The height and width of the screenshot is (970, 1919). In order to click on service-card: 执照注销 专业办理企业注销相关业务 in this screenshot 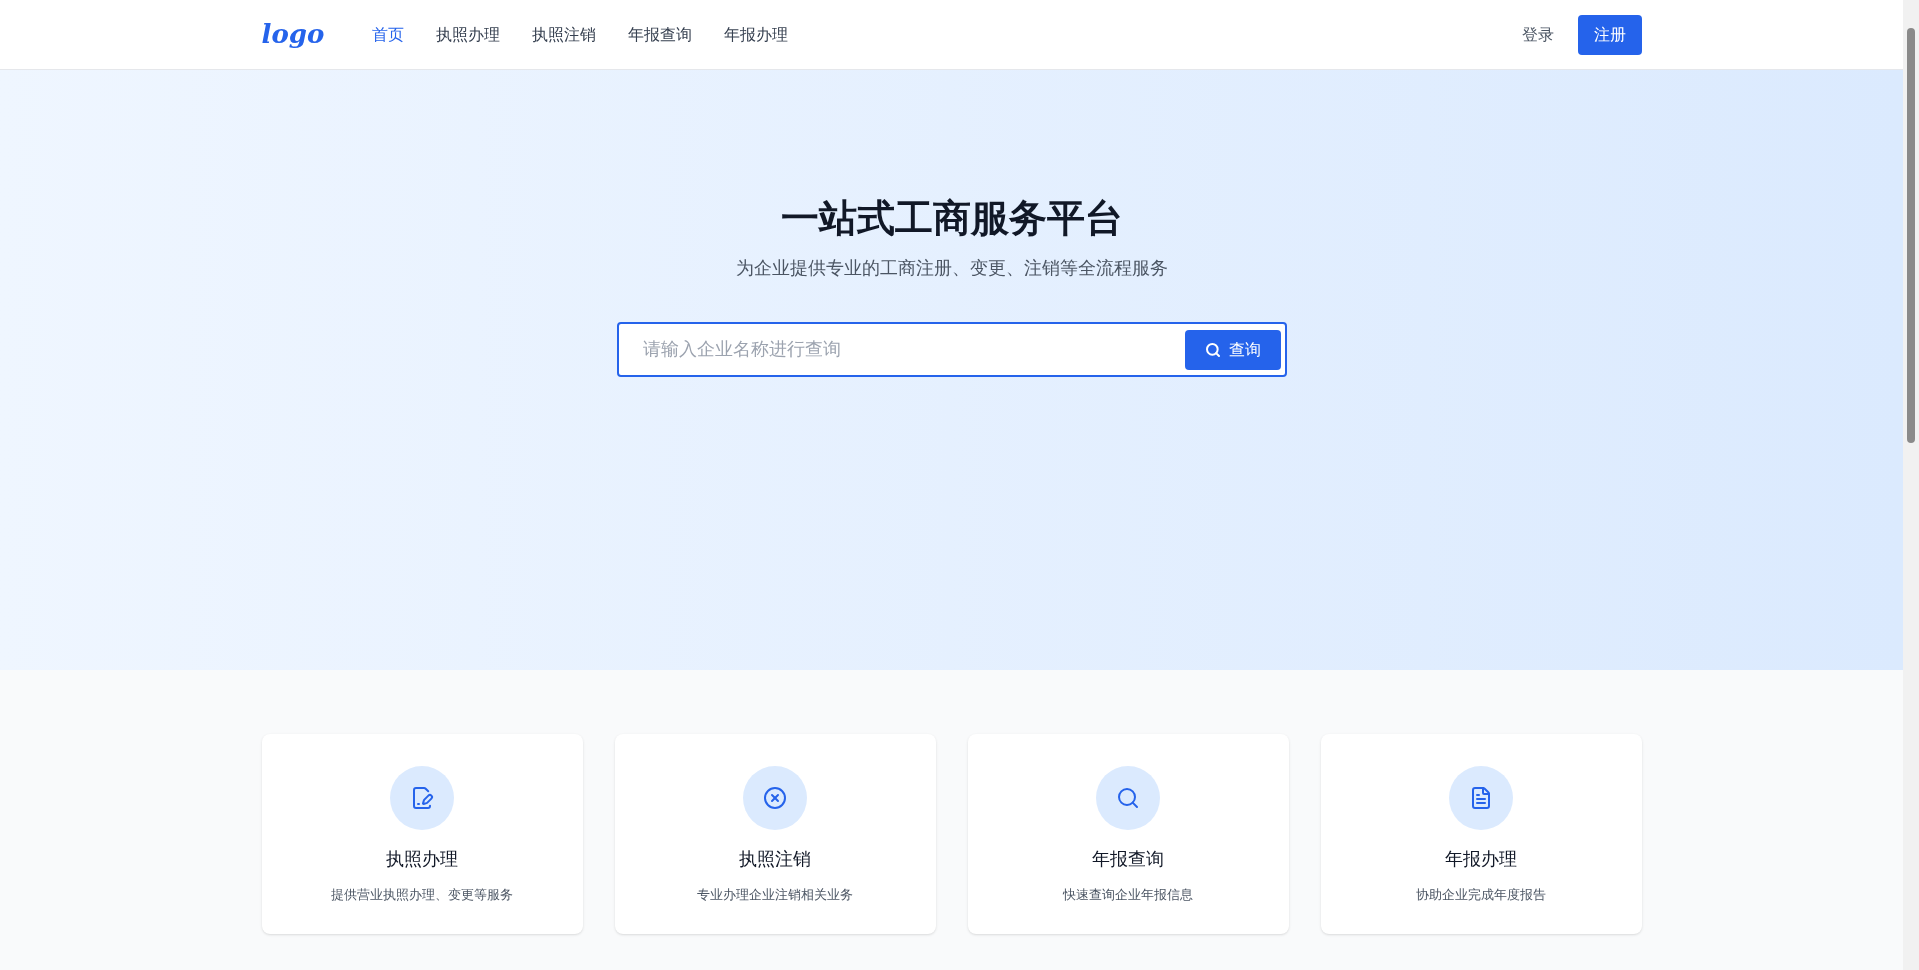, I will do `click(775, 834)`.